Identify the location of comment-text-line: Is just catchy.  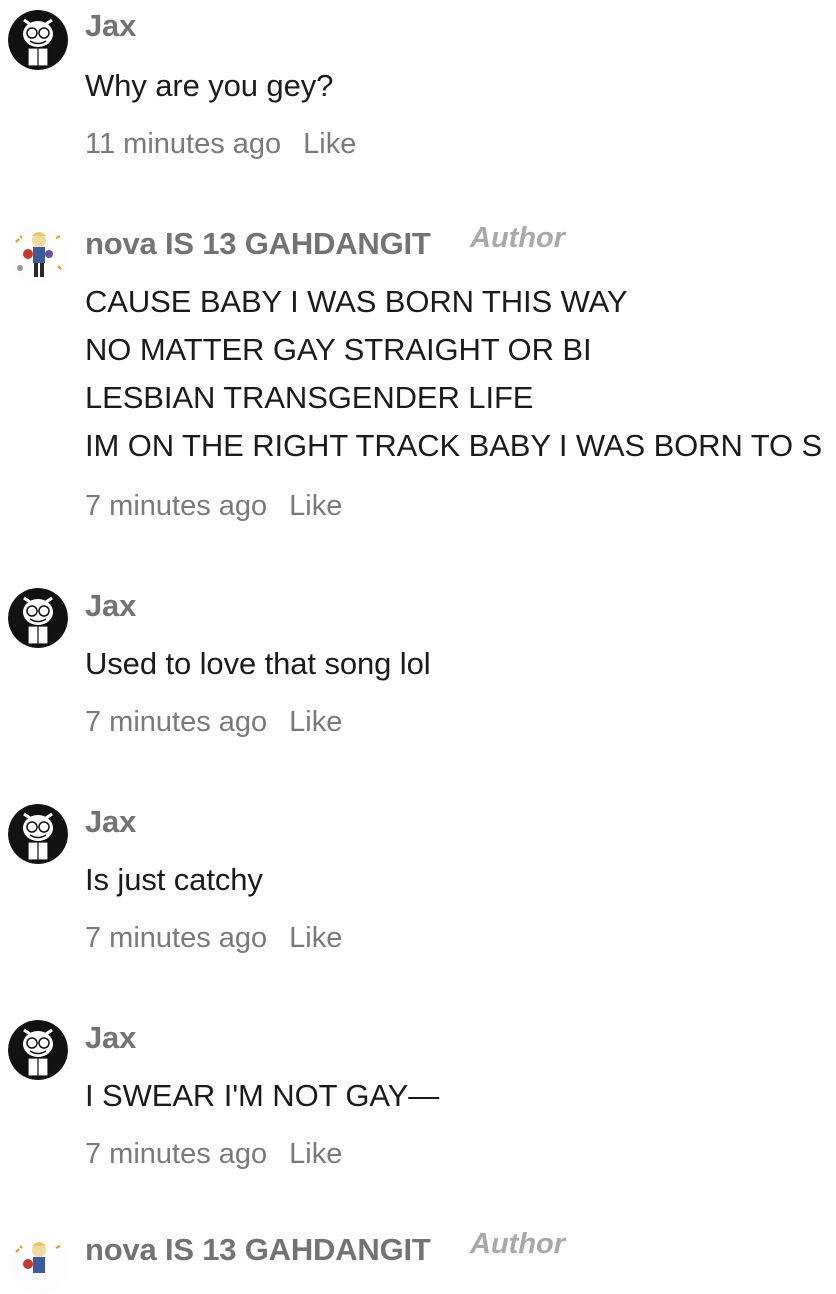
(174, 879).